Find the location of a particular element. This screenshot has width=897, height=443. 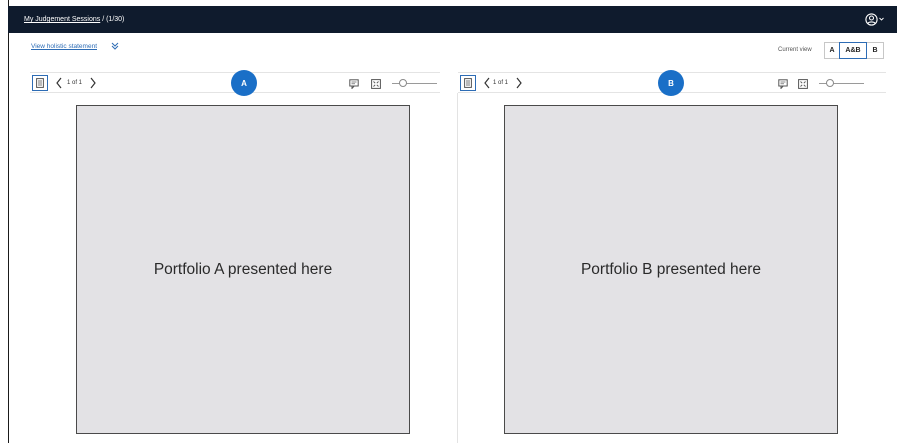

view-holistic-statement-link: View holistic statement is located at coordinates (64, 46).